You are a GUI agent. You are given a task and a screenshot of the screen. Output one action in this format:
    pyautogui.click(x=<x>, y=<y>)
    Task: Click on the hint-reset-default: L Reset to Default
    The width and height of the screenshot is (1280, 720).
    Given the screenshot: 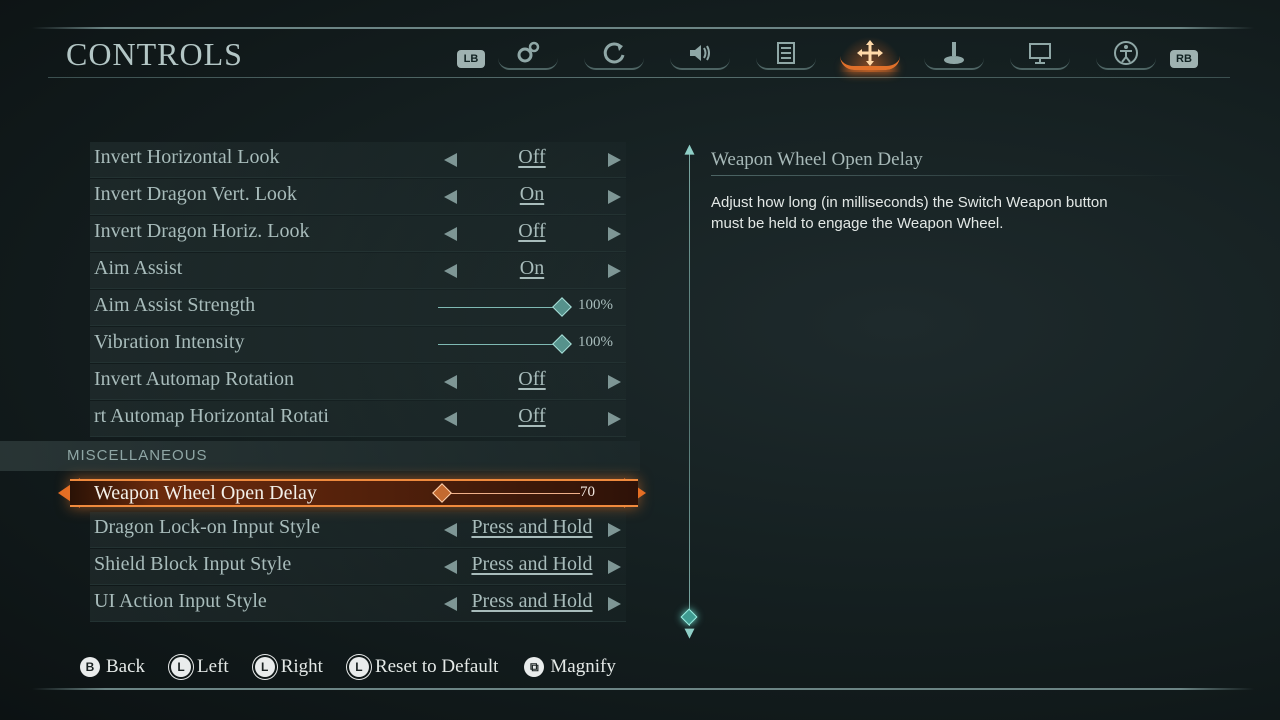 What is the action you would take?
    pyautogui.click(x=423, y=667)
    